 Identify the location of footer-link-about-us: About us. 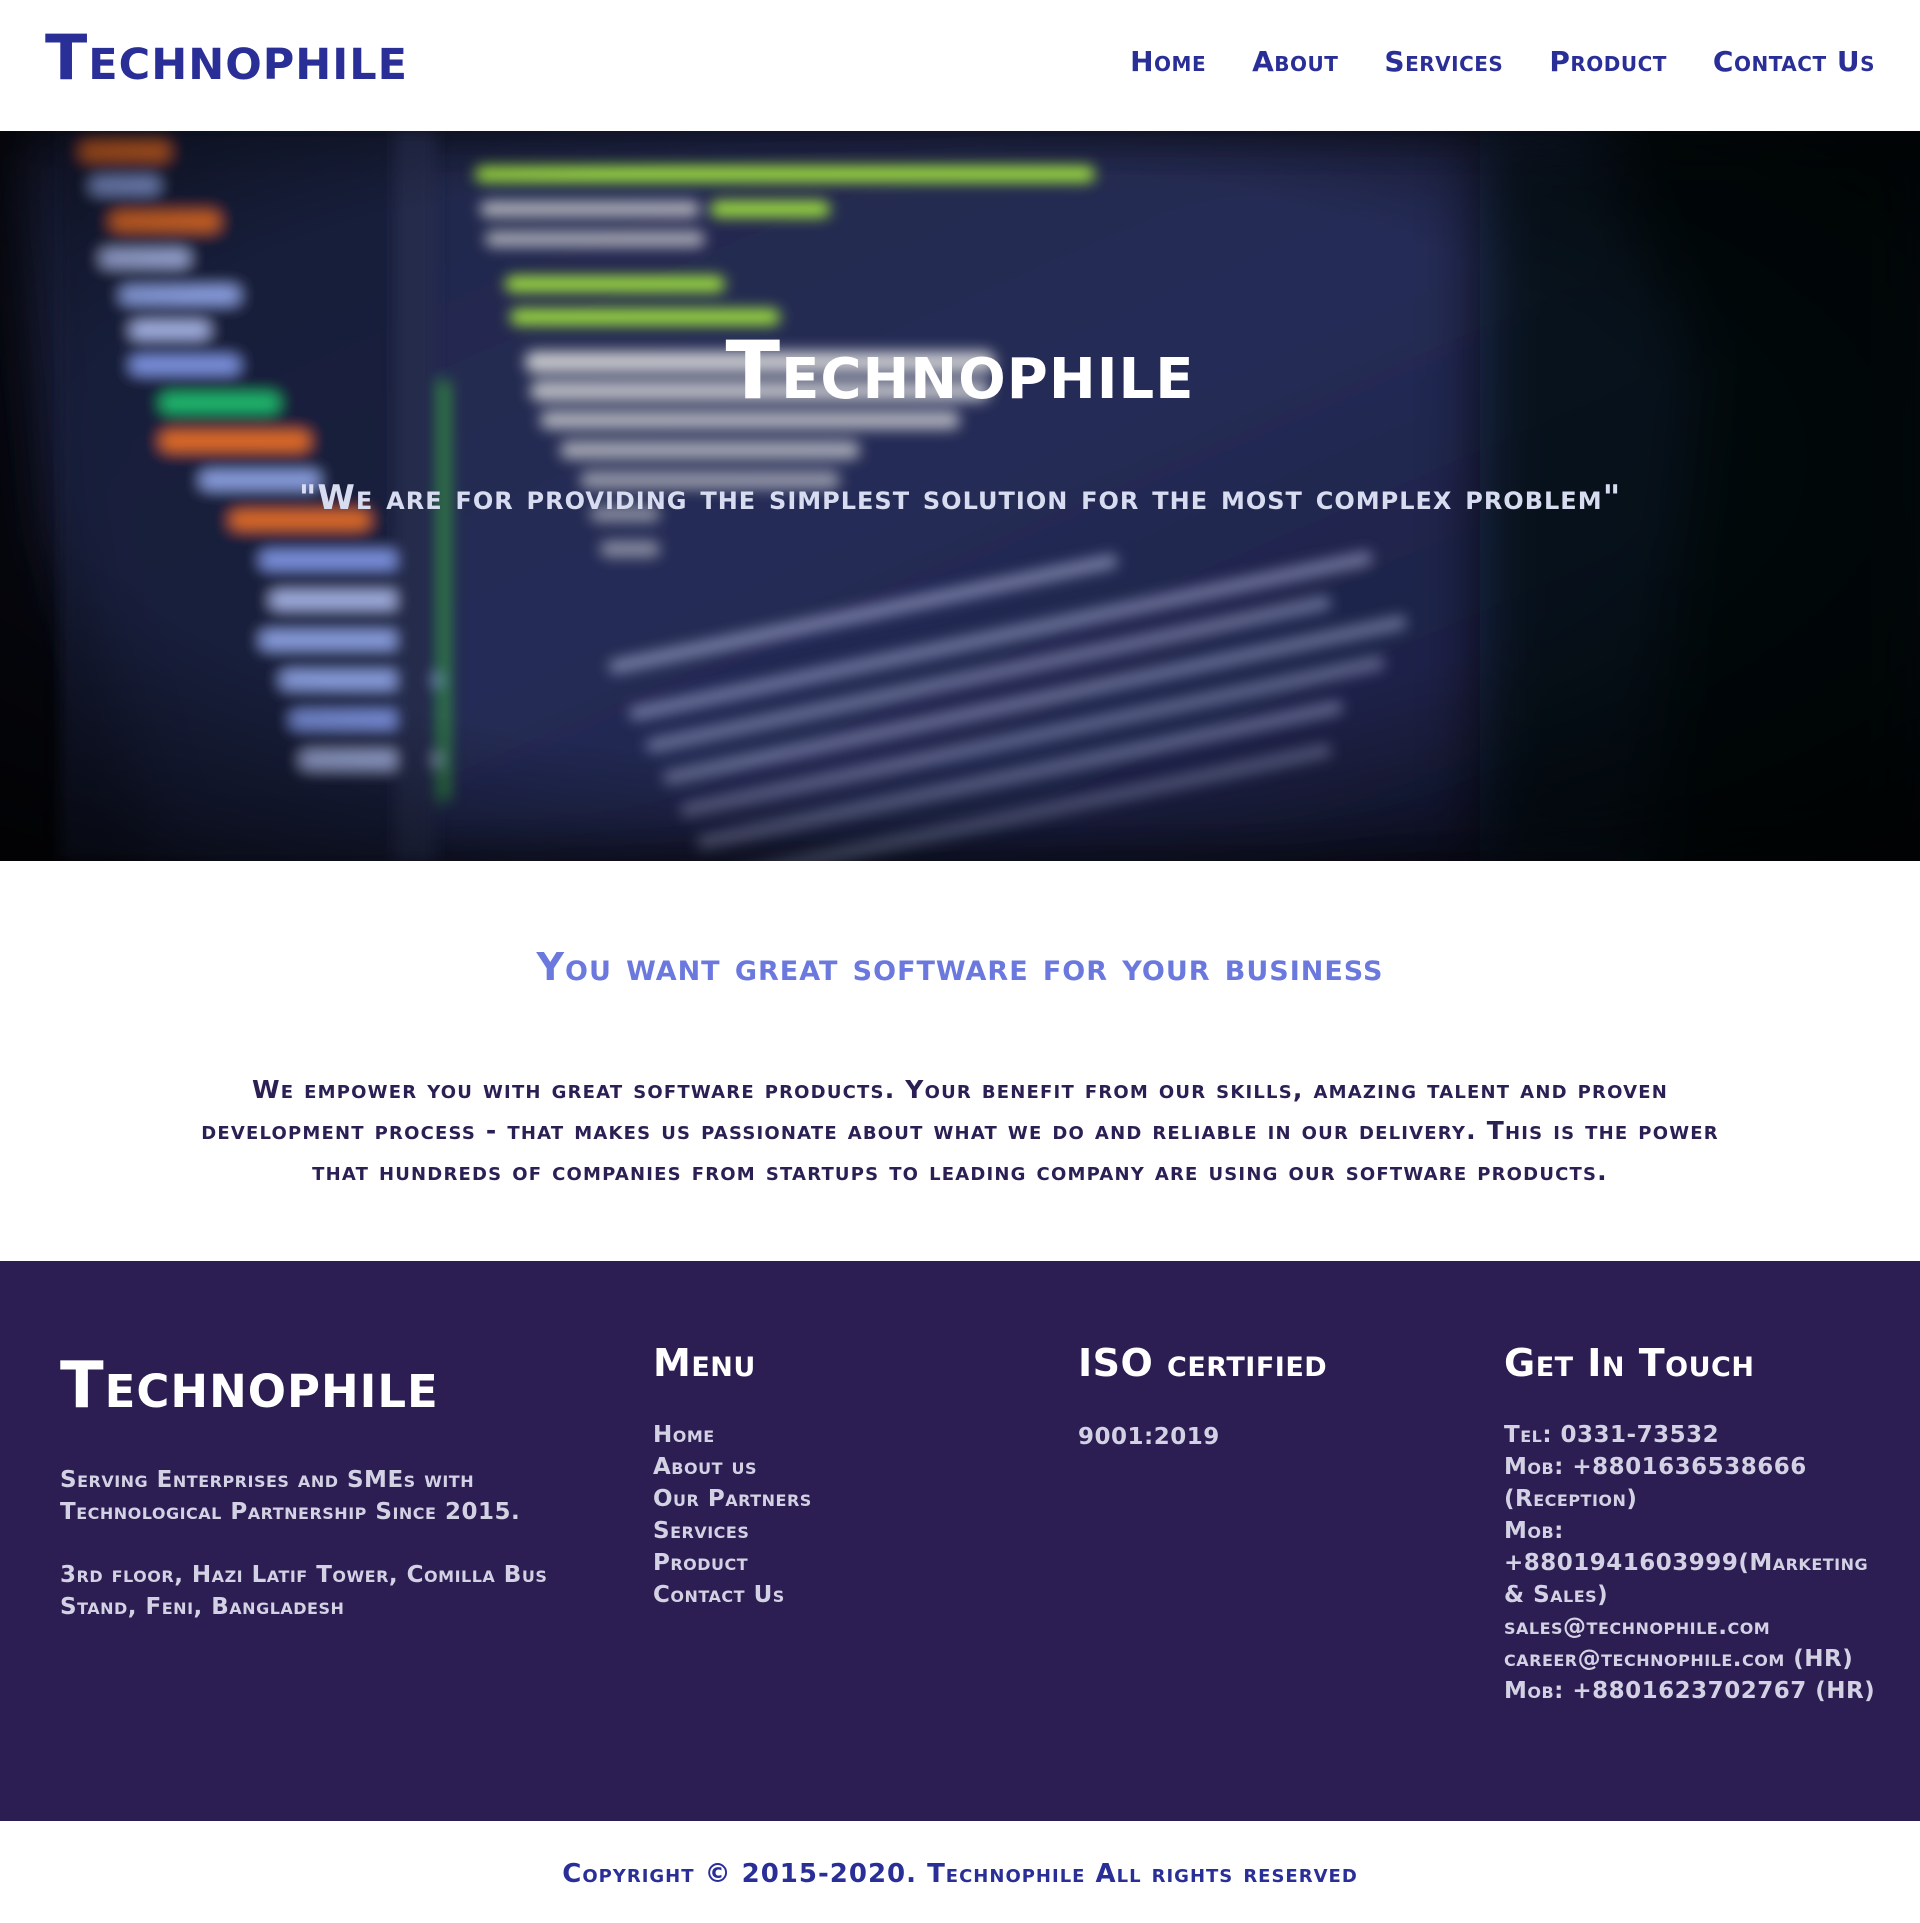
(705, 1467).